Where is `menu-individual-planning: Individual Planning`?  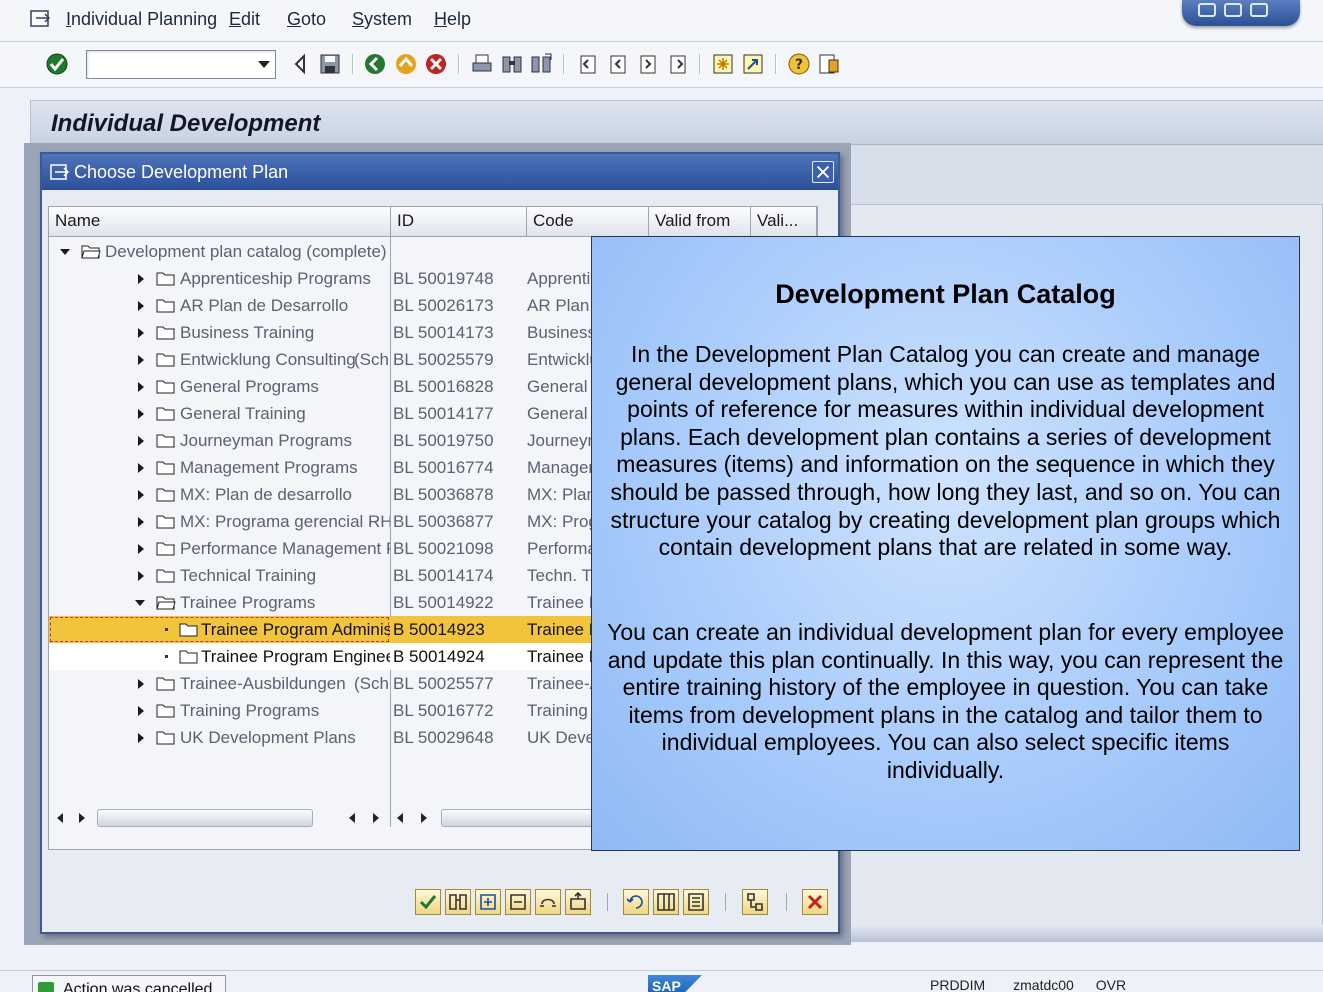
menu-individual-planning: Individual Planning is located at coordinates (141, 19).